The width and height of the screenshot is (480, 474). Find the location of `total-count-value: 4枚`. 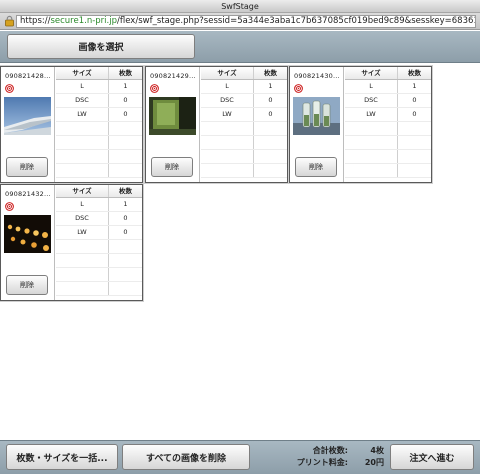

total-count-value: 4枚 is located at coordinates (377, 450).